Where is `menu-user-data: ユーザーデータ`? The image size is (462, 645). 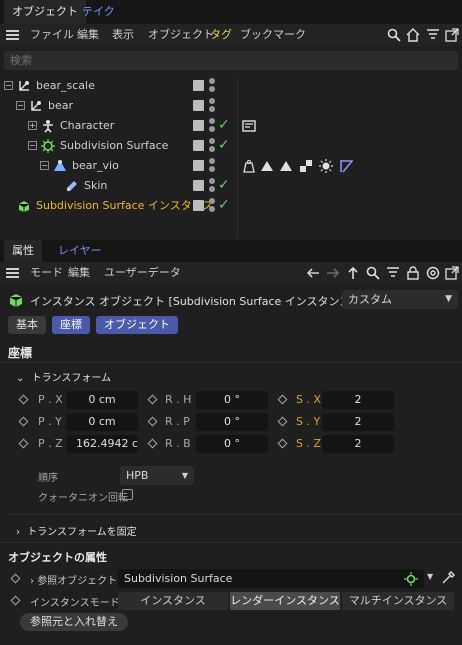 menu-user-data: ユーザーデータ is located at coordinates (142, 273).